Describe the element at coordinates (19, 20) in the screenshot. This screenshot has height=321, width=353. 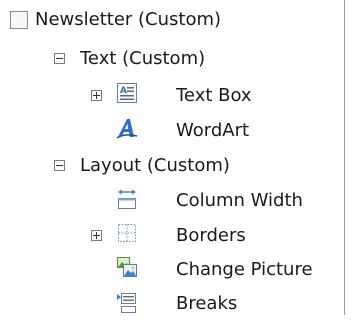
I see `root-checkbox` at that location.